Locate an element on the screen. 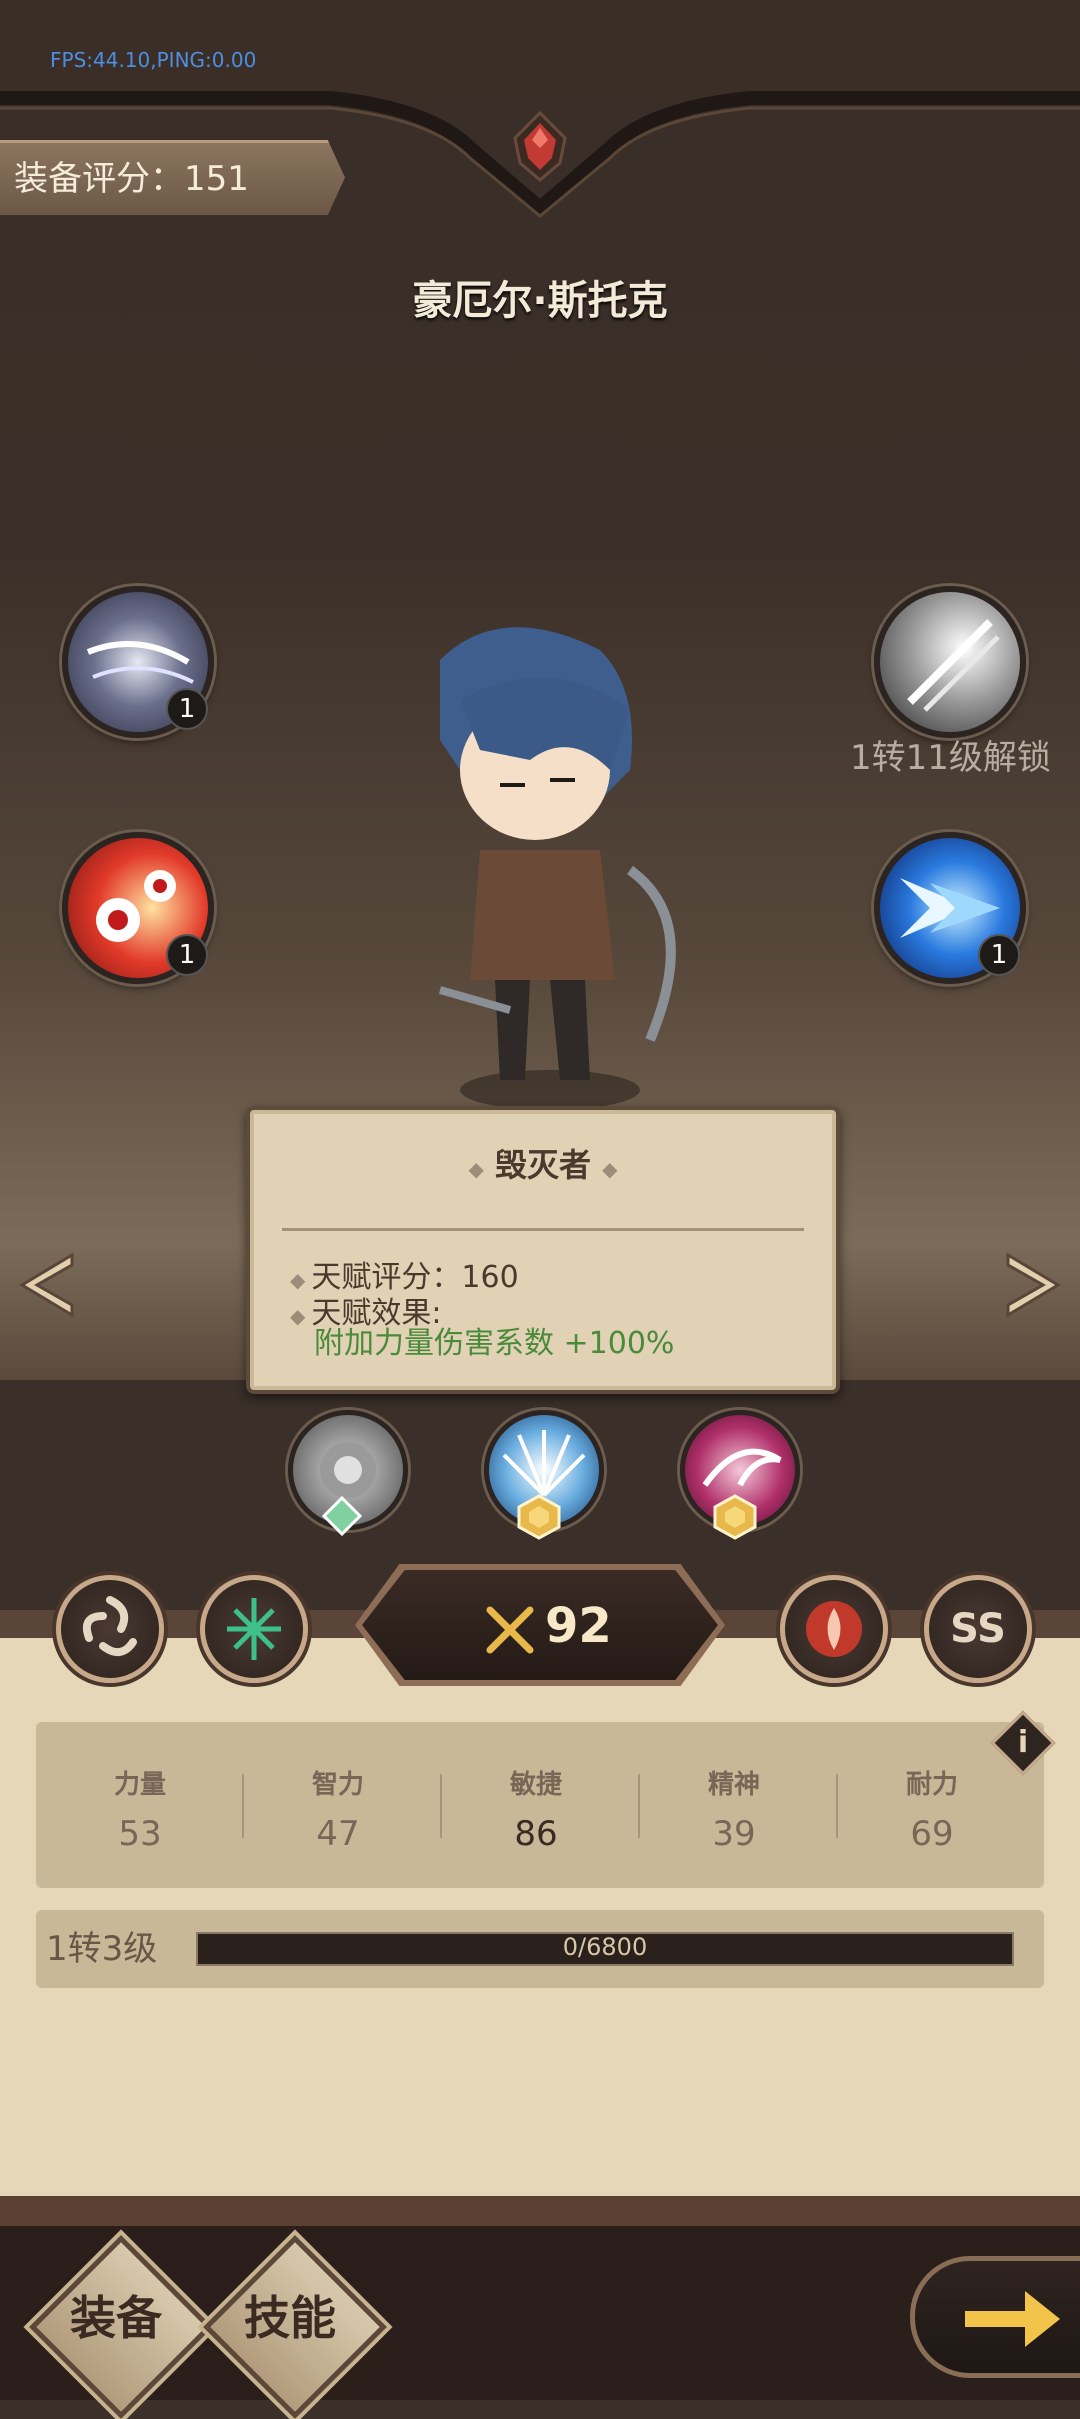  next-hero-arrow-icon is located at coordinates (1033, 1285).